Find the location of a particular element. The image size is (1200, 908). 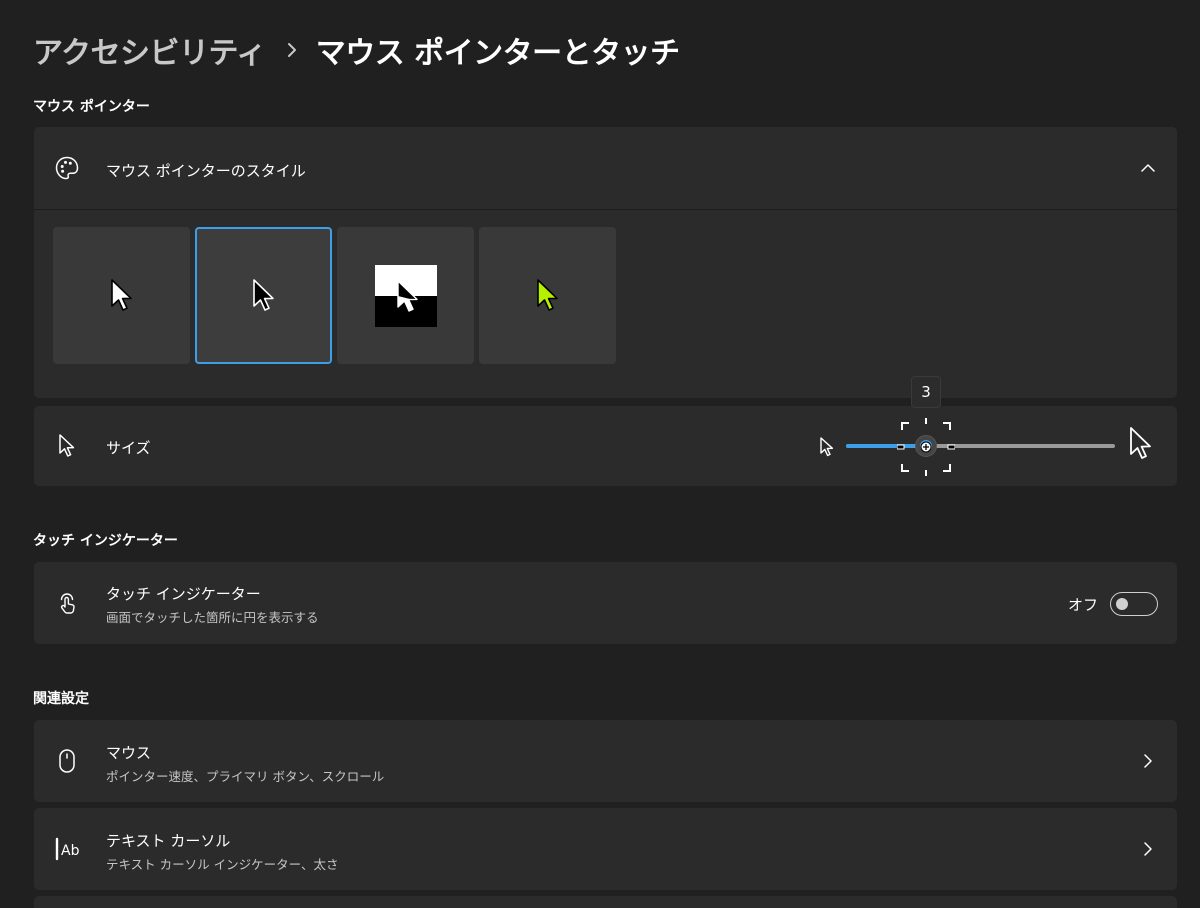

text-cursor-icon: Ab is located at coordinates (69, 849).